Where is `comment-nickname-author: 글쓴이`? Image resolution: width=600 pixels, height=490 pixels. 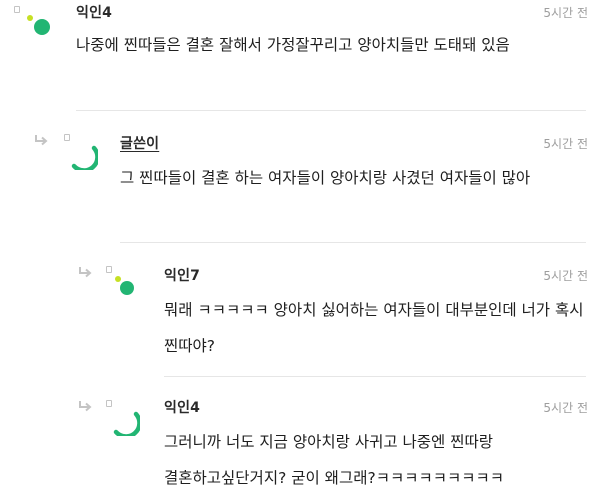 comment-nickname-author: 글쓴이 is located at coordinates (139, 143).